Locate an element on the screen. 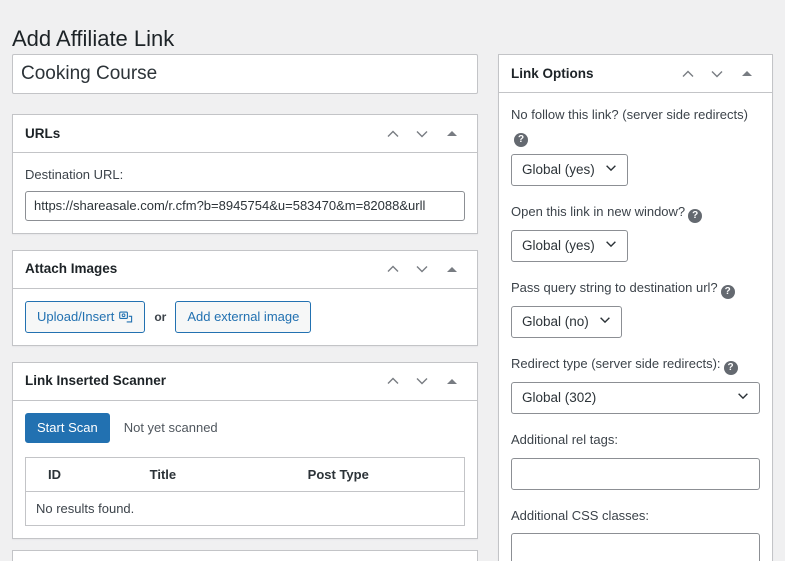  nofollow-select-value: Global (yes) is located at coordinates (558, 169).